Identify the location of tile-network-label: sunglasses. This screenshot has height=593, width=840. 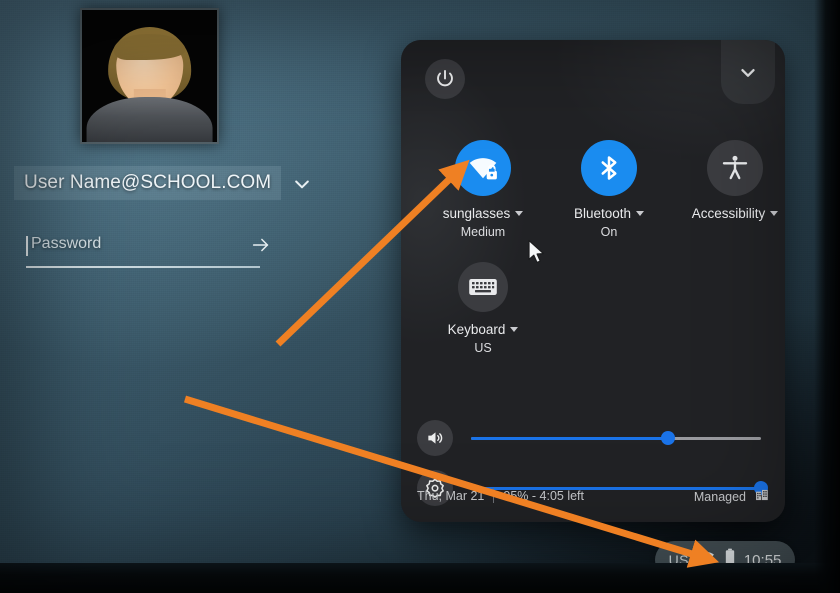
(476, 213).